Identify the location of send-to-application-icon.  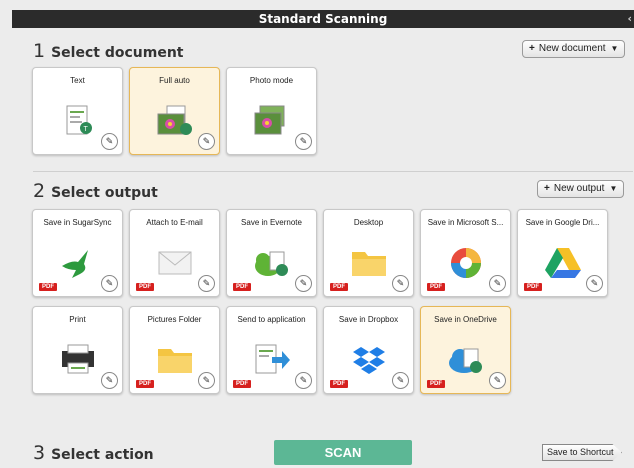
(272, 360).